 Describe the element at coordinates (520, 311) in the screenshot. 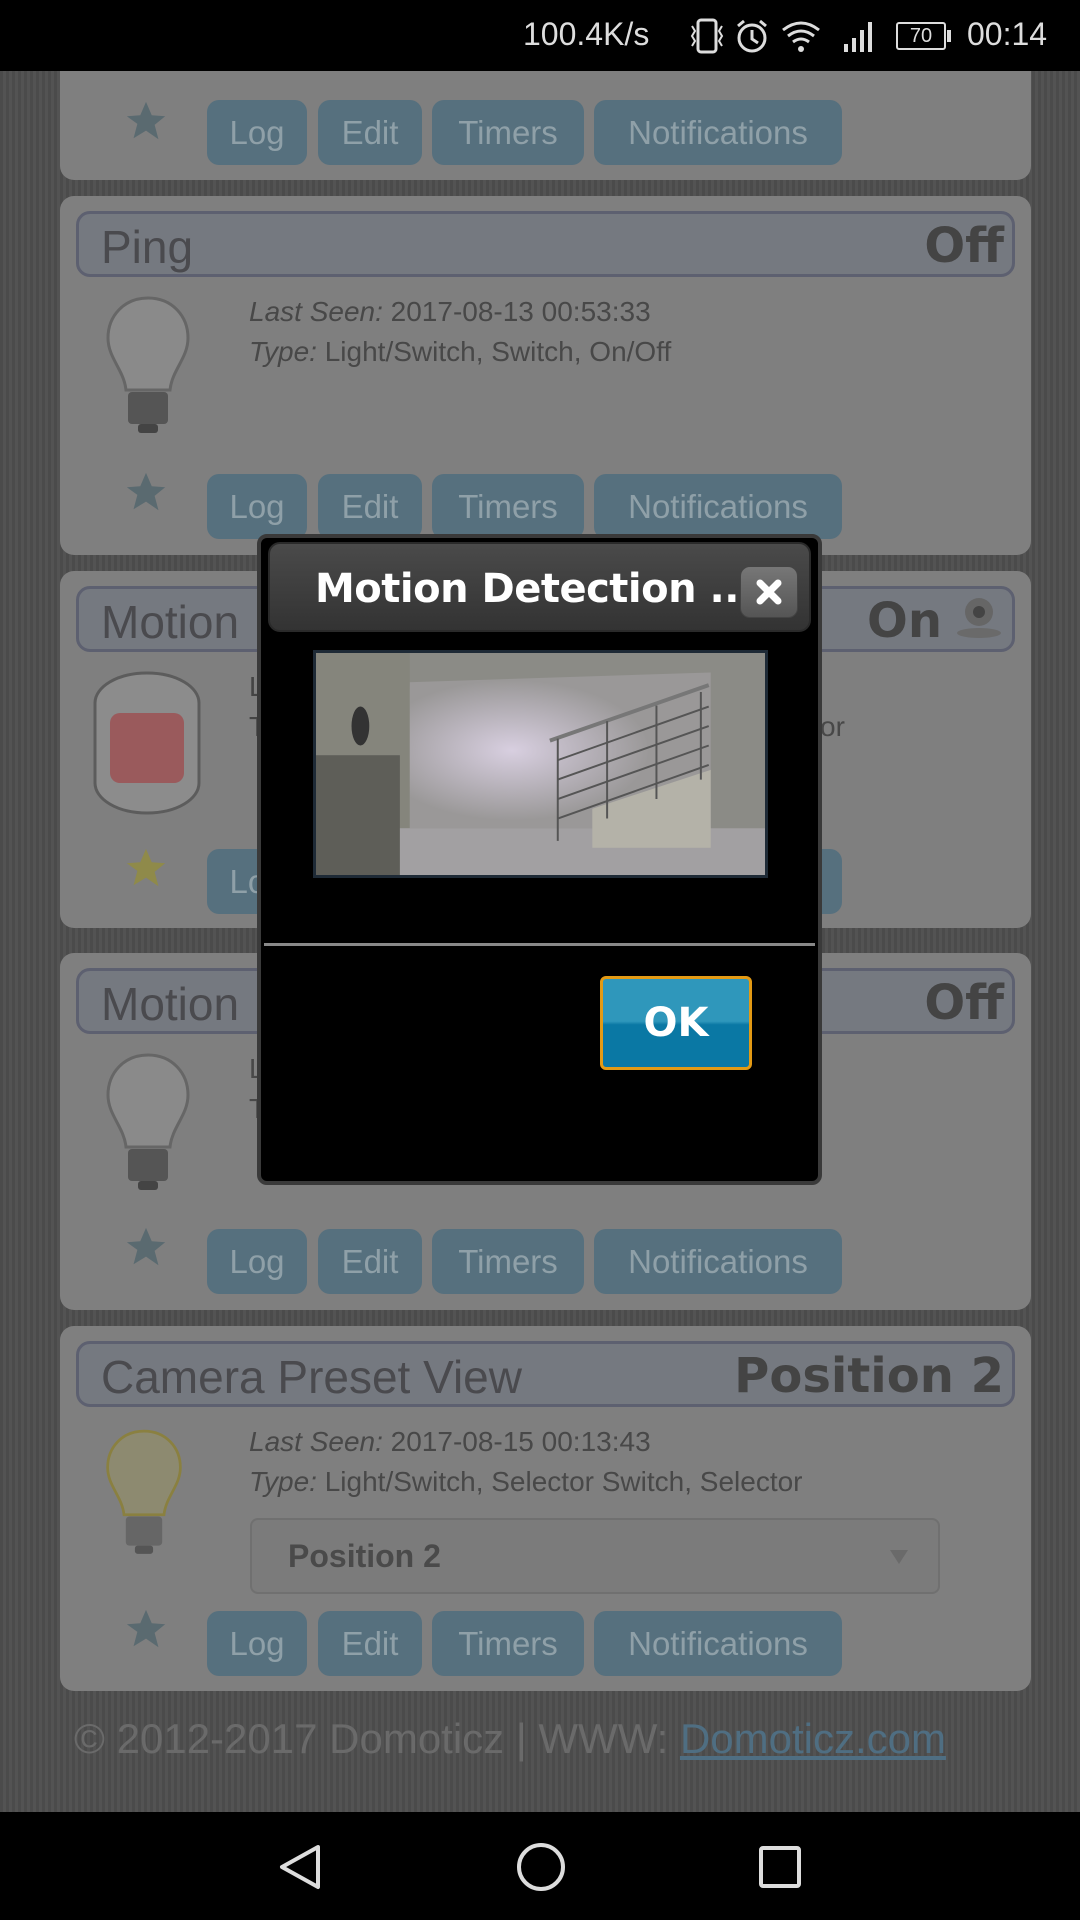

I see `last-seen-value: 2017-08-13 00:53:33` at that location.